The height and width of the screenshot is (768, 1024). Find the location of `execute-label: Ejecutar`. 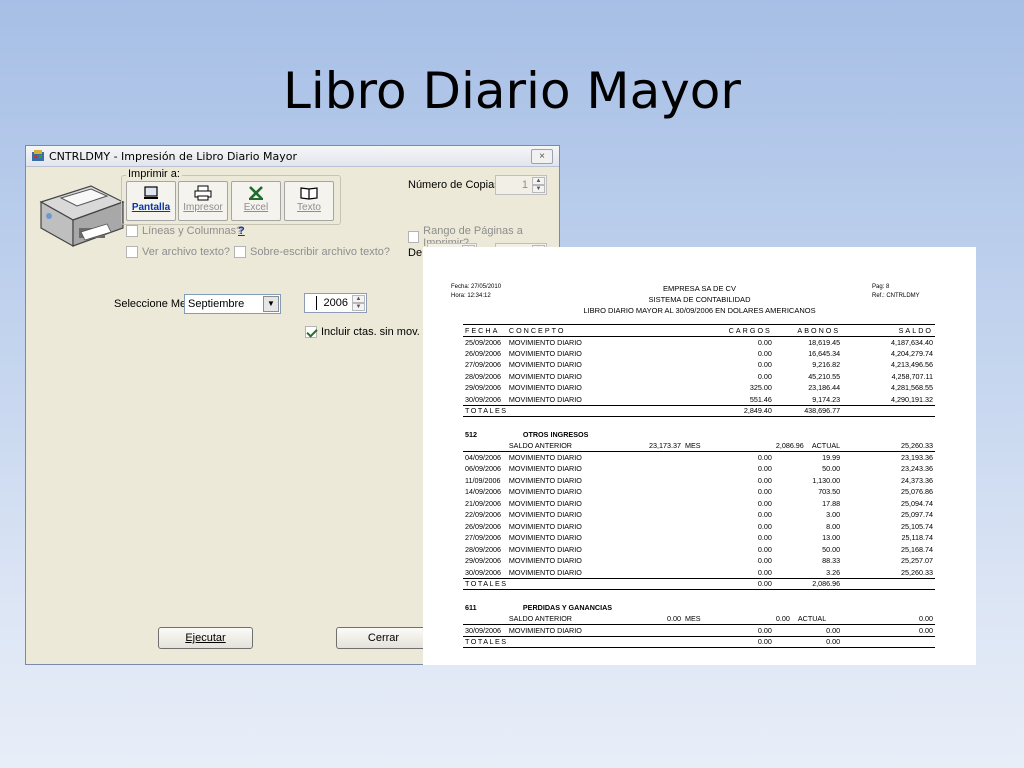

execute-label: Ejecutar is located at coordinates (205, 638).